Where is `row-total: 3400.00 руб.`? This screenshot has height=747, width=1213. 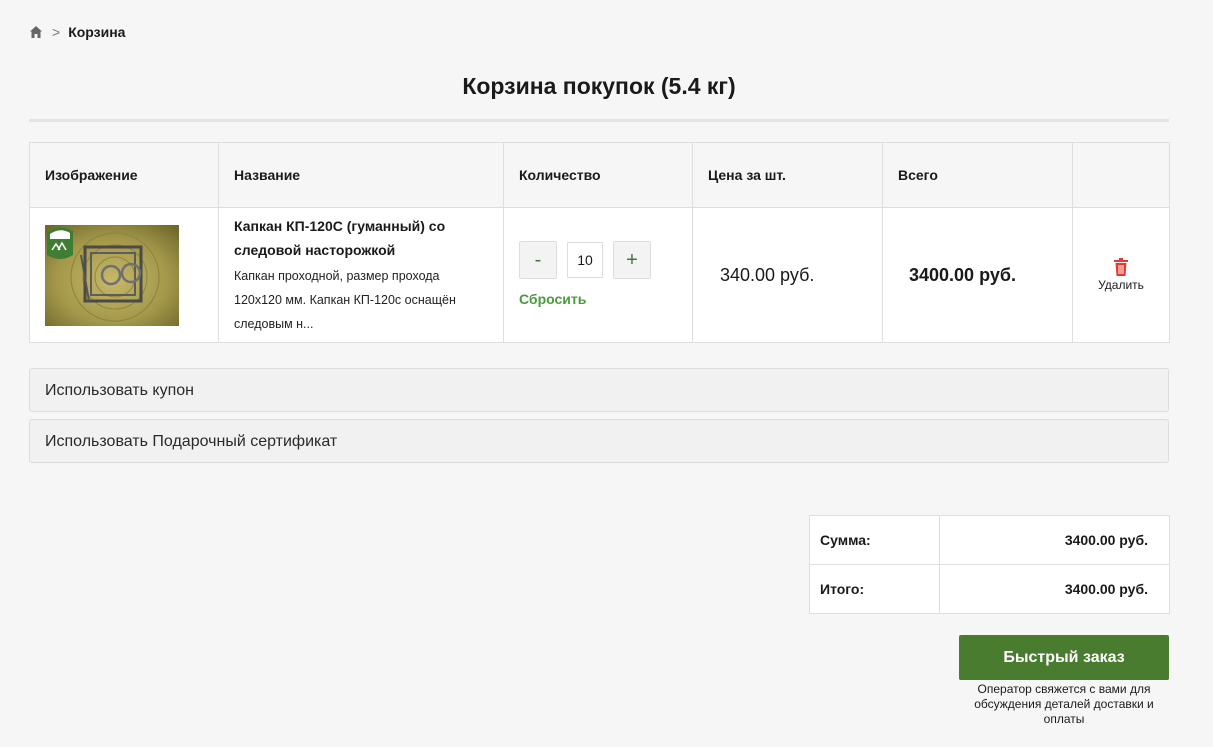 row-total: 3400.00 руб. is located at coordinates (977, 275).